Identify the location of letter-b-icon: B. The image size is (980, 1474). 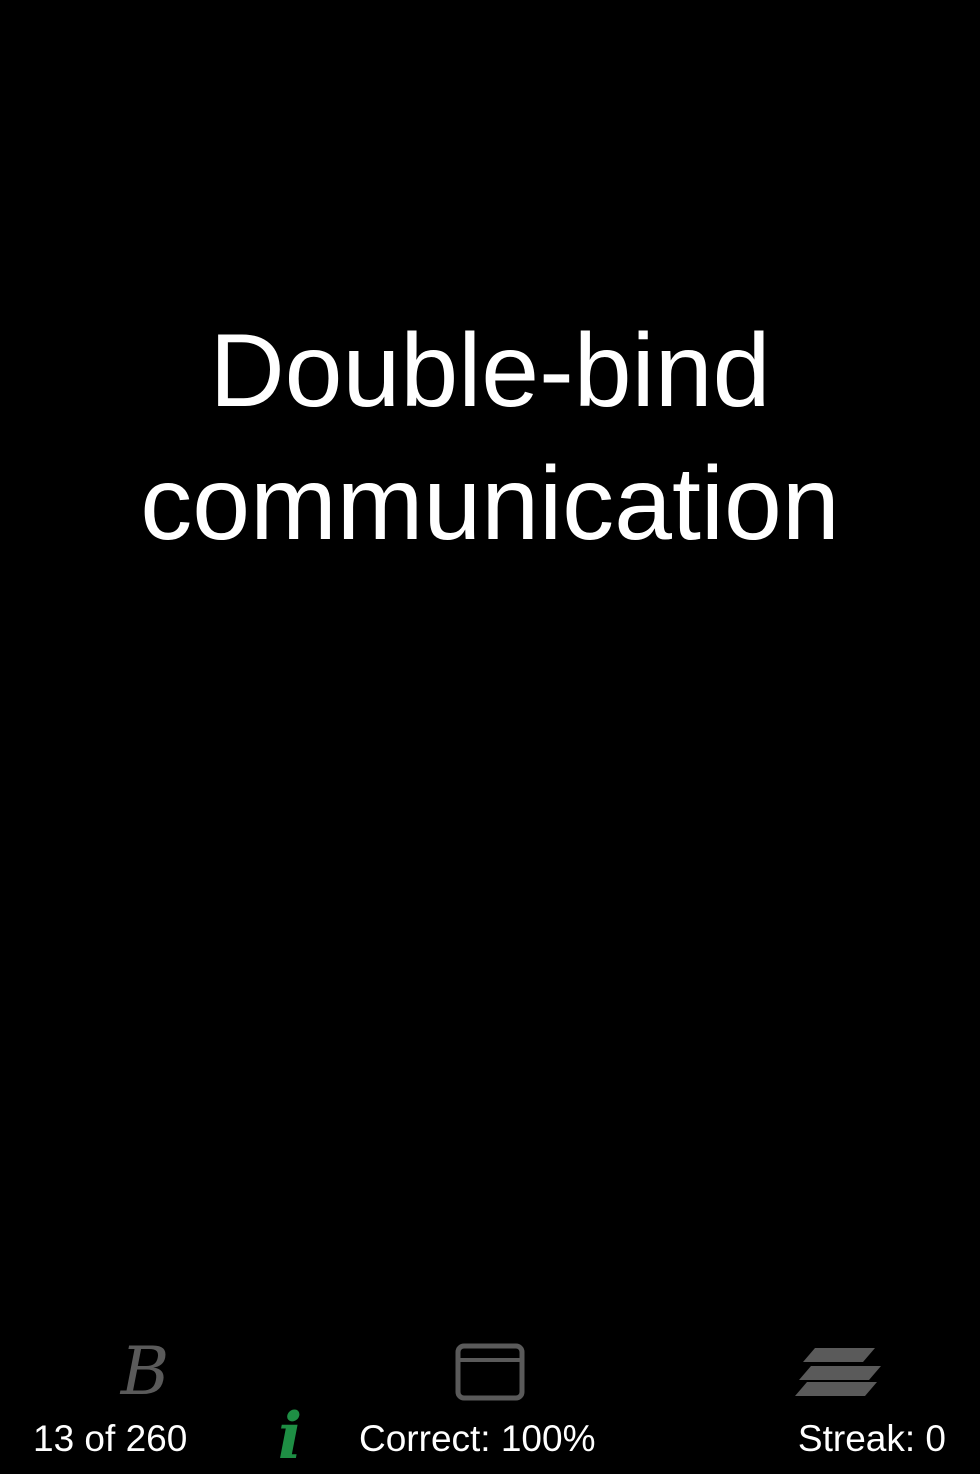
(145, 1372).